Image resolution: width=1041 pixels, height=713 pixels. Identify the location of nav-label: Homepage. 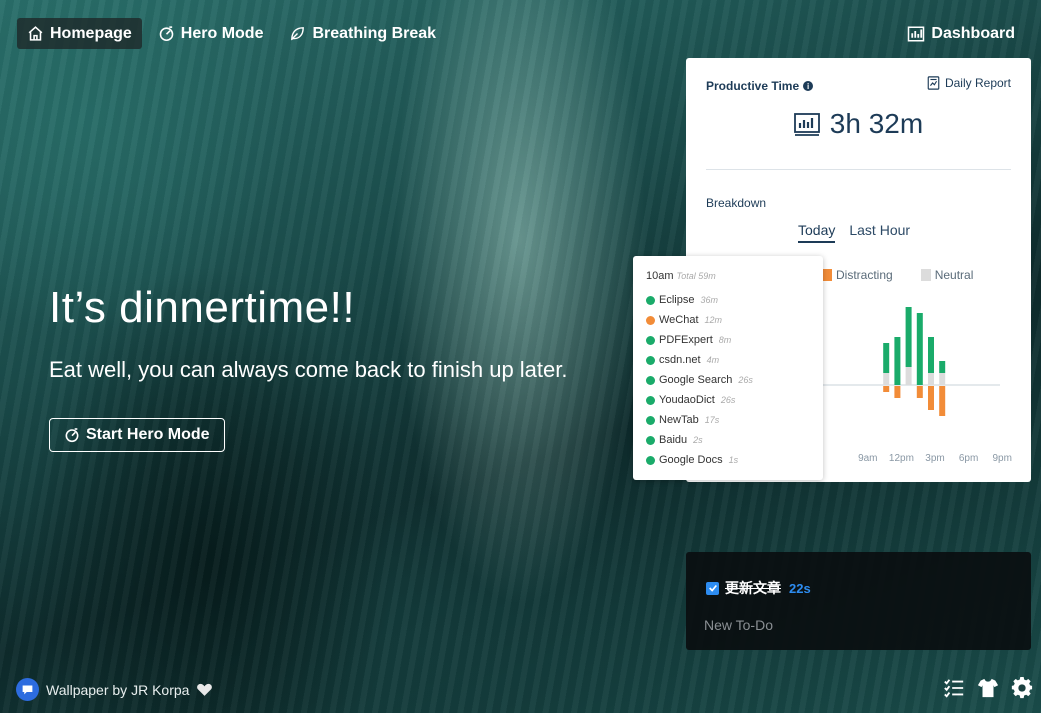
(91, 33).